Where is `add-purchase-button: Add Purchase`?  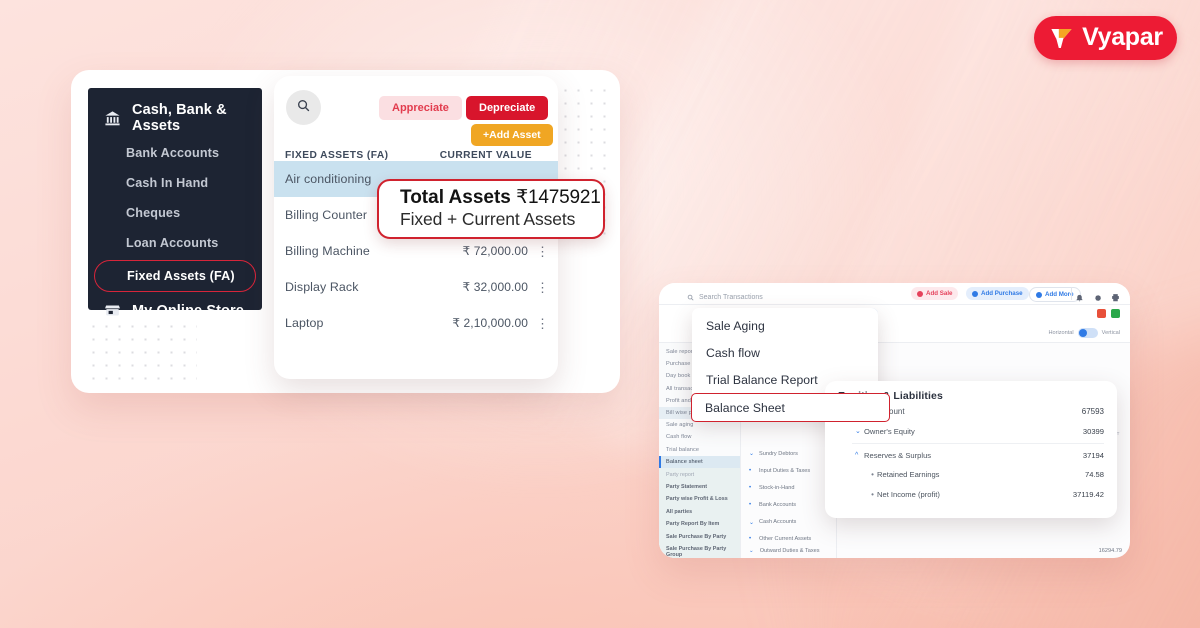
add-purchase-button: Add Purchase is located at coordinates (997, 293).